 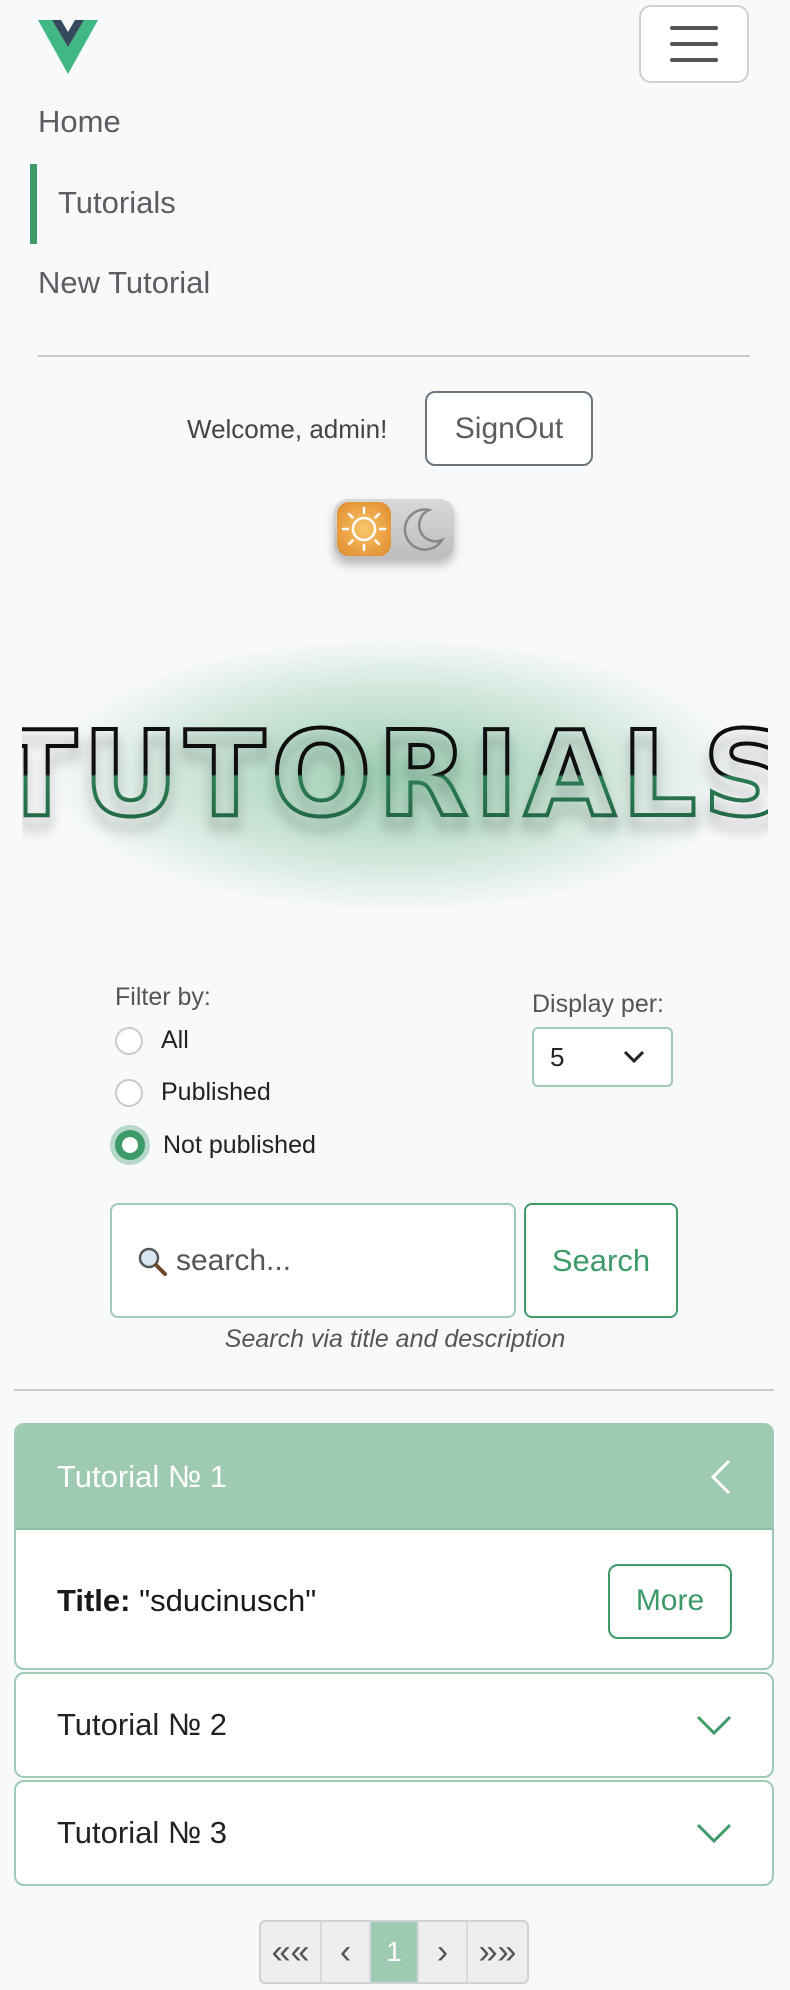 What do you see at coordinates (509, 428) in the screenshot?
I see `signout-button: SignOut` at bounding box center [509, 428].